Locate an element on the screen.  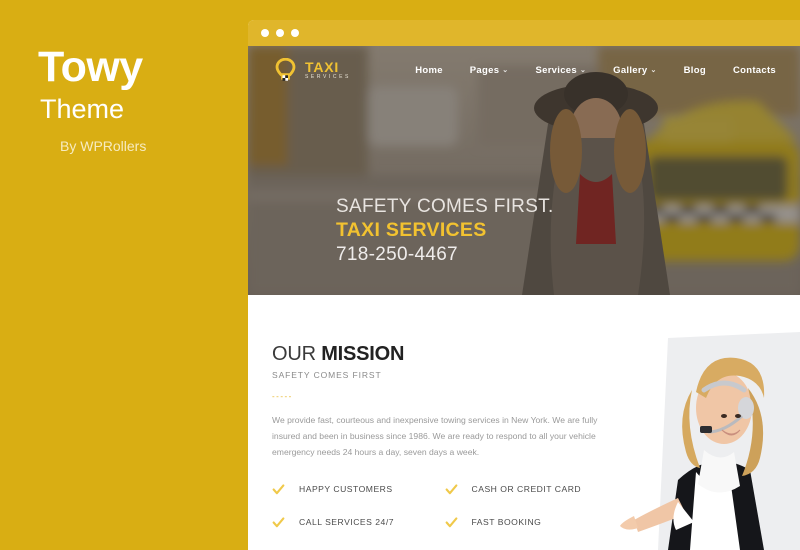
nav-item-pages: Pages ⌄ is located at coordinates (489, 70).